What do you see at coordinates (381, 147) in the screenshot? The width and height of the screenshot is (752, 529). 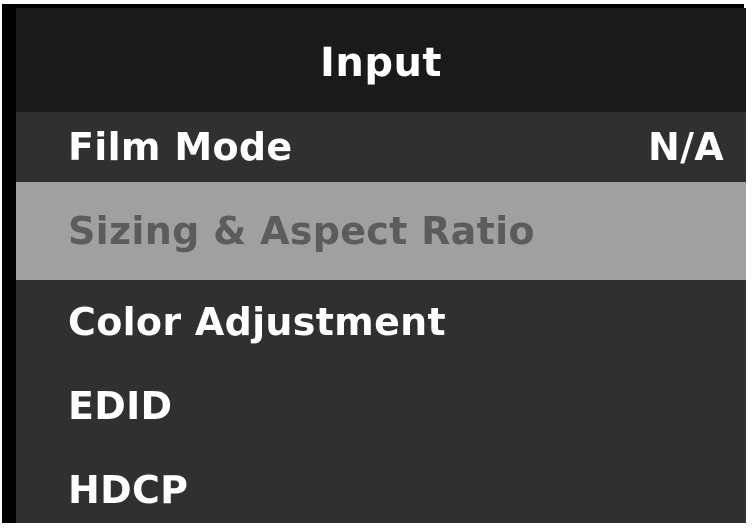 I see `menu-item-film-mode: Film Mode N/A` at bounding box center [381, 147].